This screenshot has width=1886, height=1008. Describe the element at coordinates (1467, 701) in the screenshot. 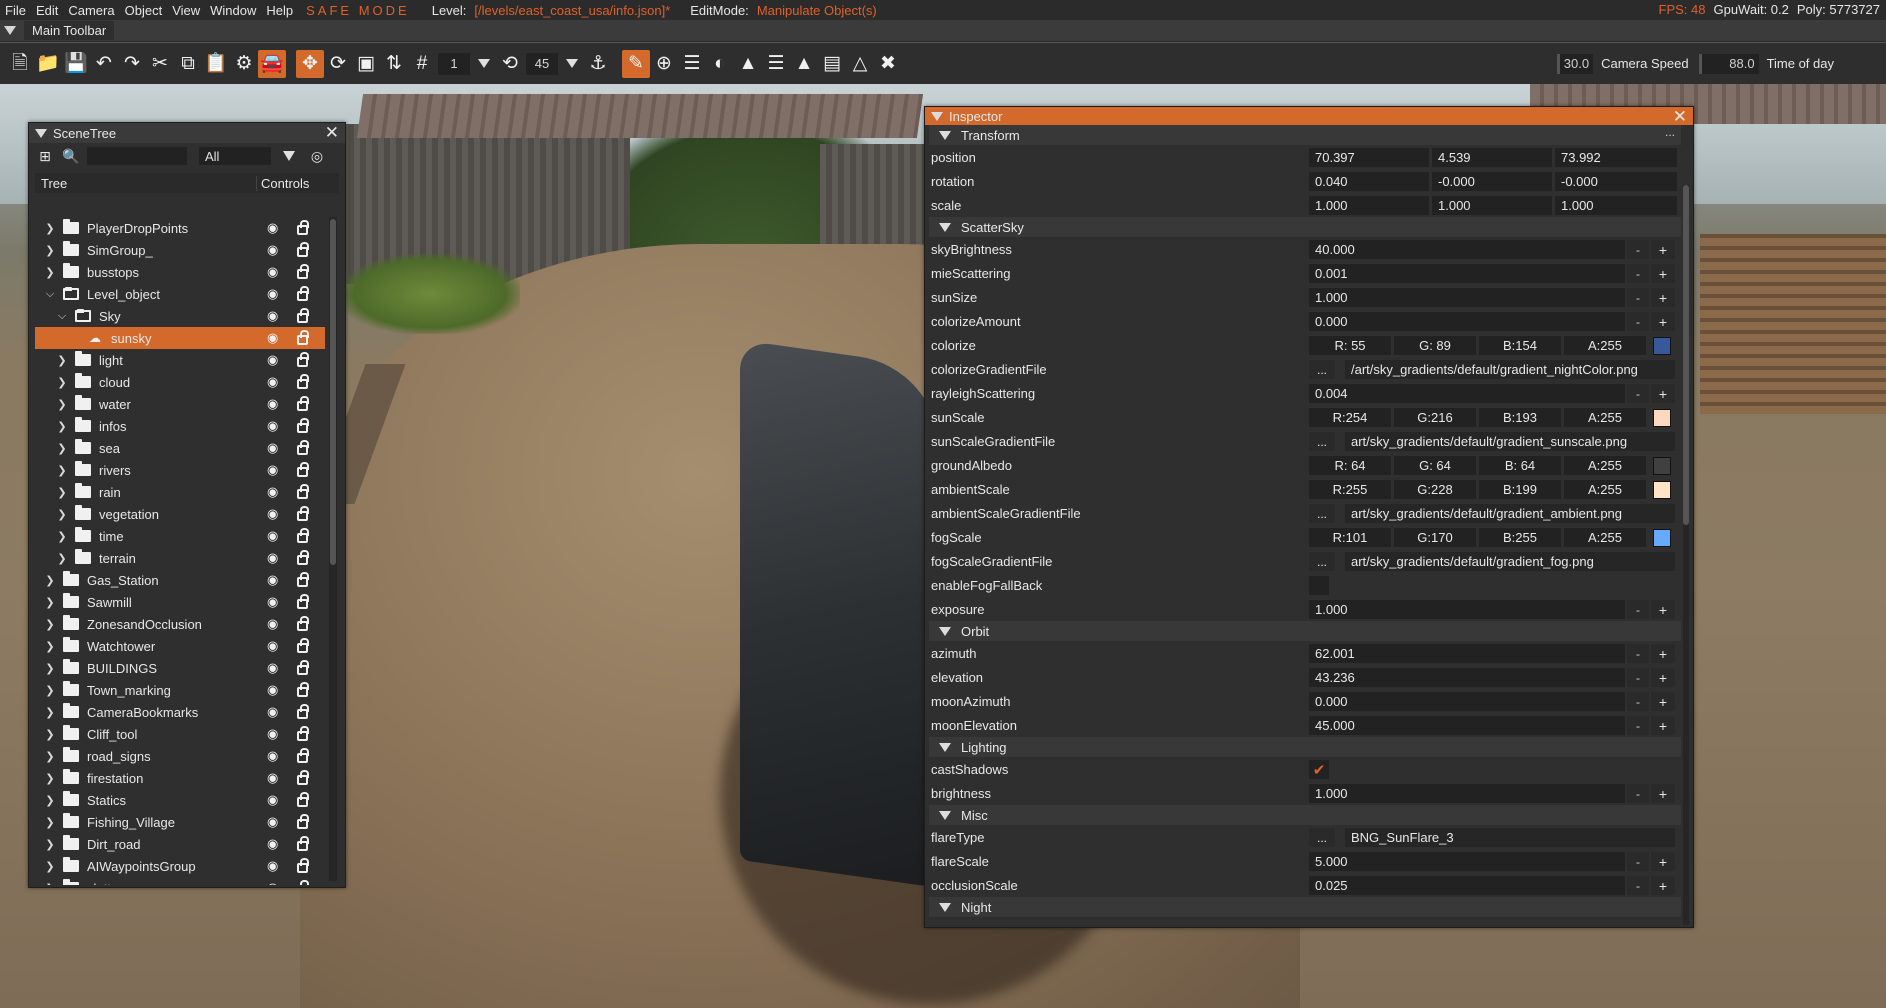

I see `number-field: 0.000` at that location.